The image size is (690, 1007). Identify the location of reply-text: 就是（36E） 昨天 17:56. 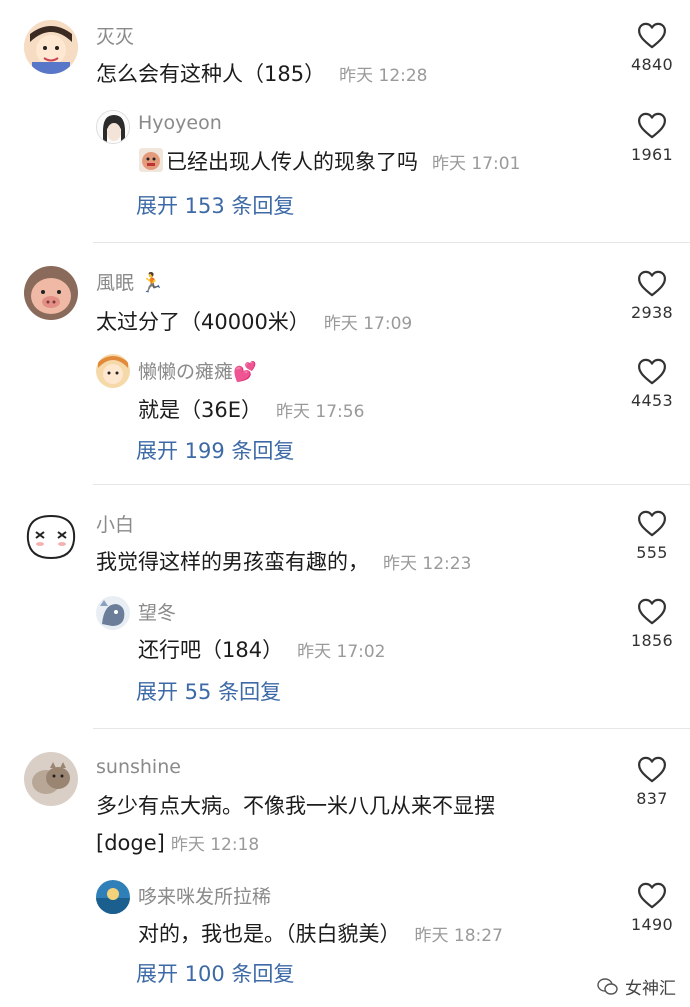
(251, 409).